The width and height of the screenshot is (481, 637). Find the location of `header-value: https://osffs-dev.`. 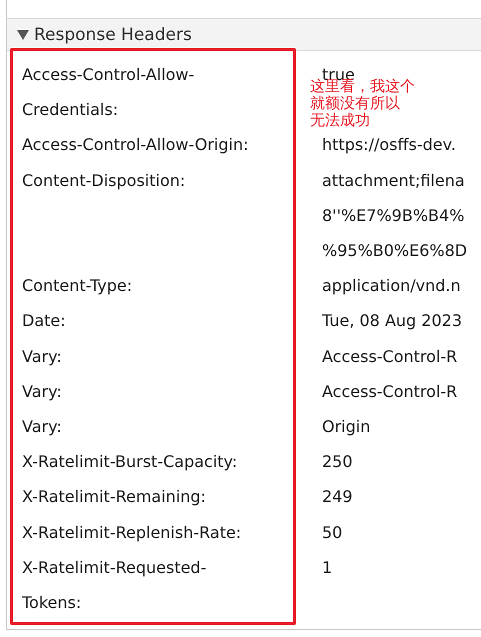

header-value: https://osffs-dev. is located at coordinates (389, 144).